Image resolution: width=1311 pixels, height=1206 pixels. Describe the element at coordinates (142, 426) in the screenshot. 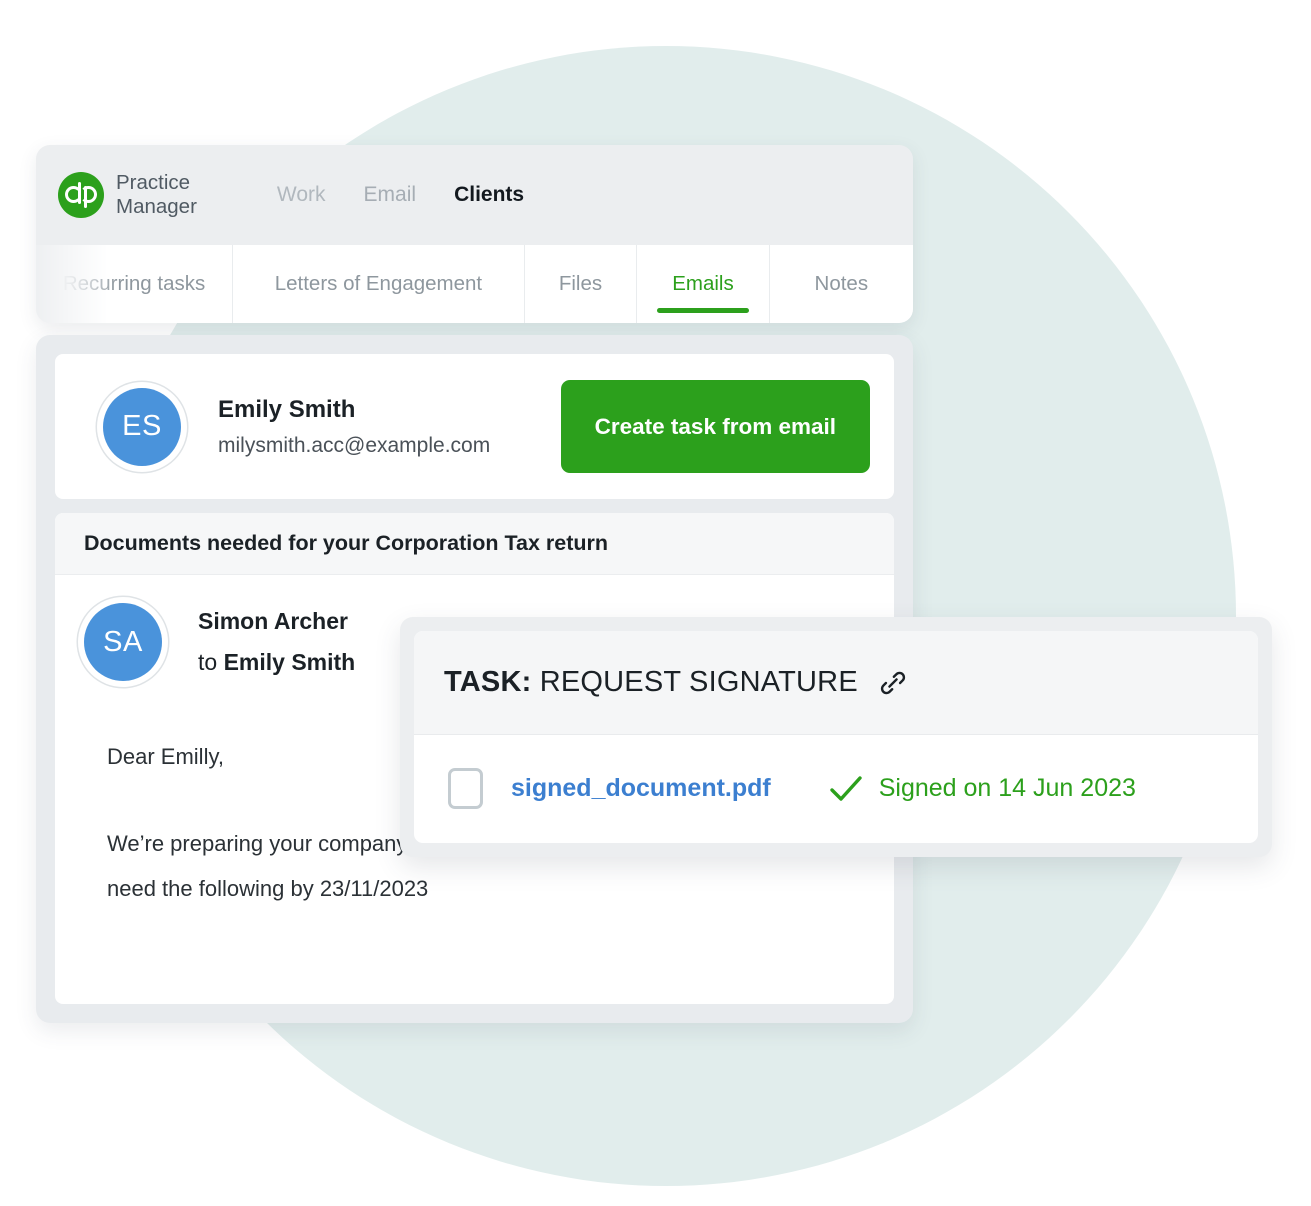

I see `sender-avatar: ES` at that location.